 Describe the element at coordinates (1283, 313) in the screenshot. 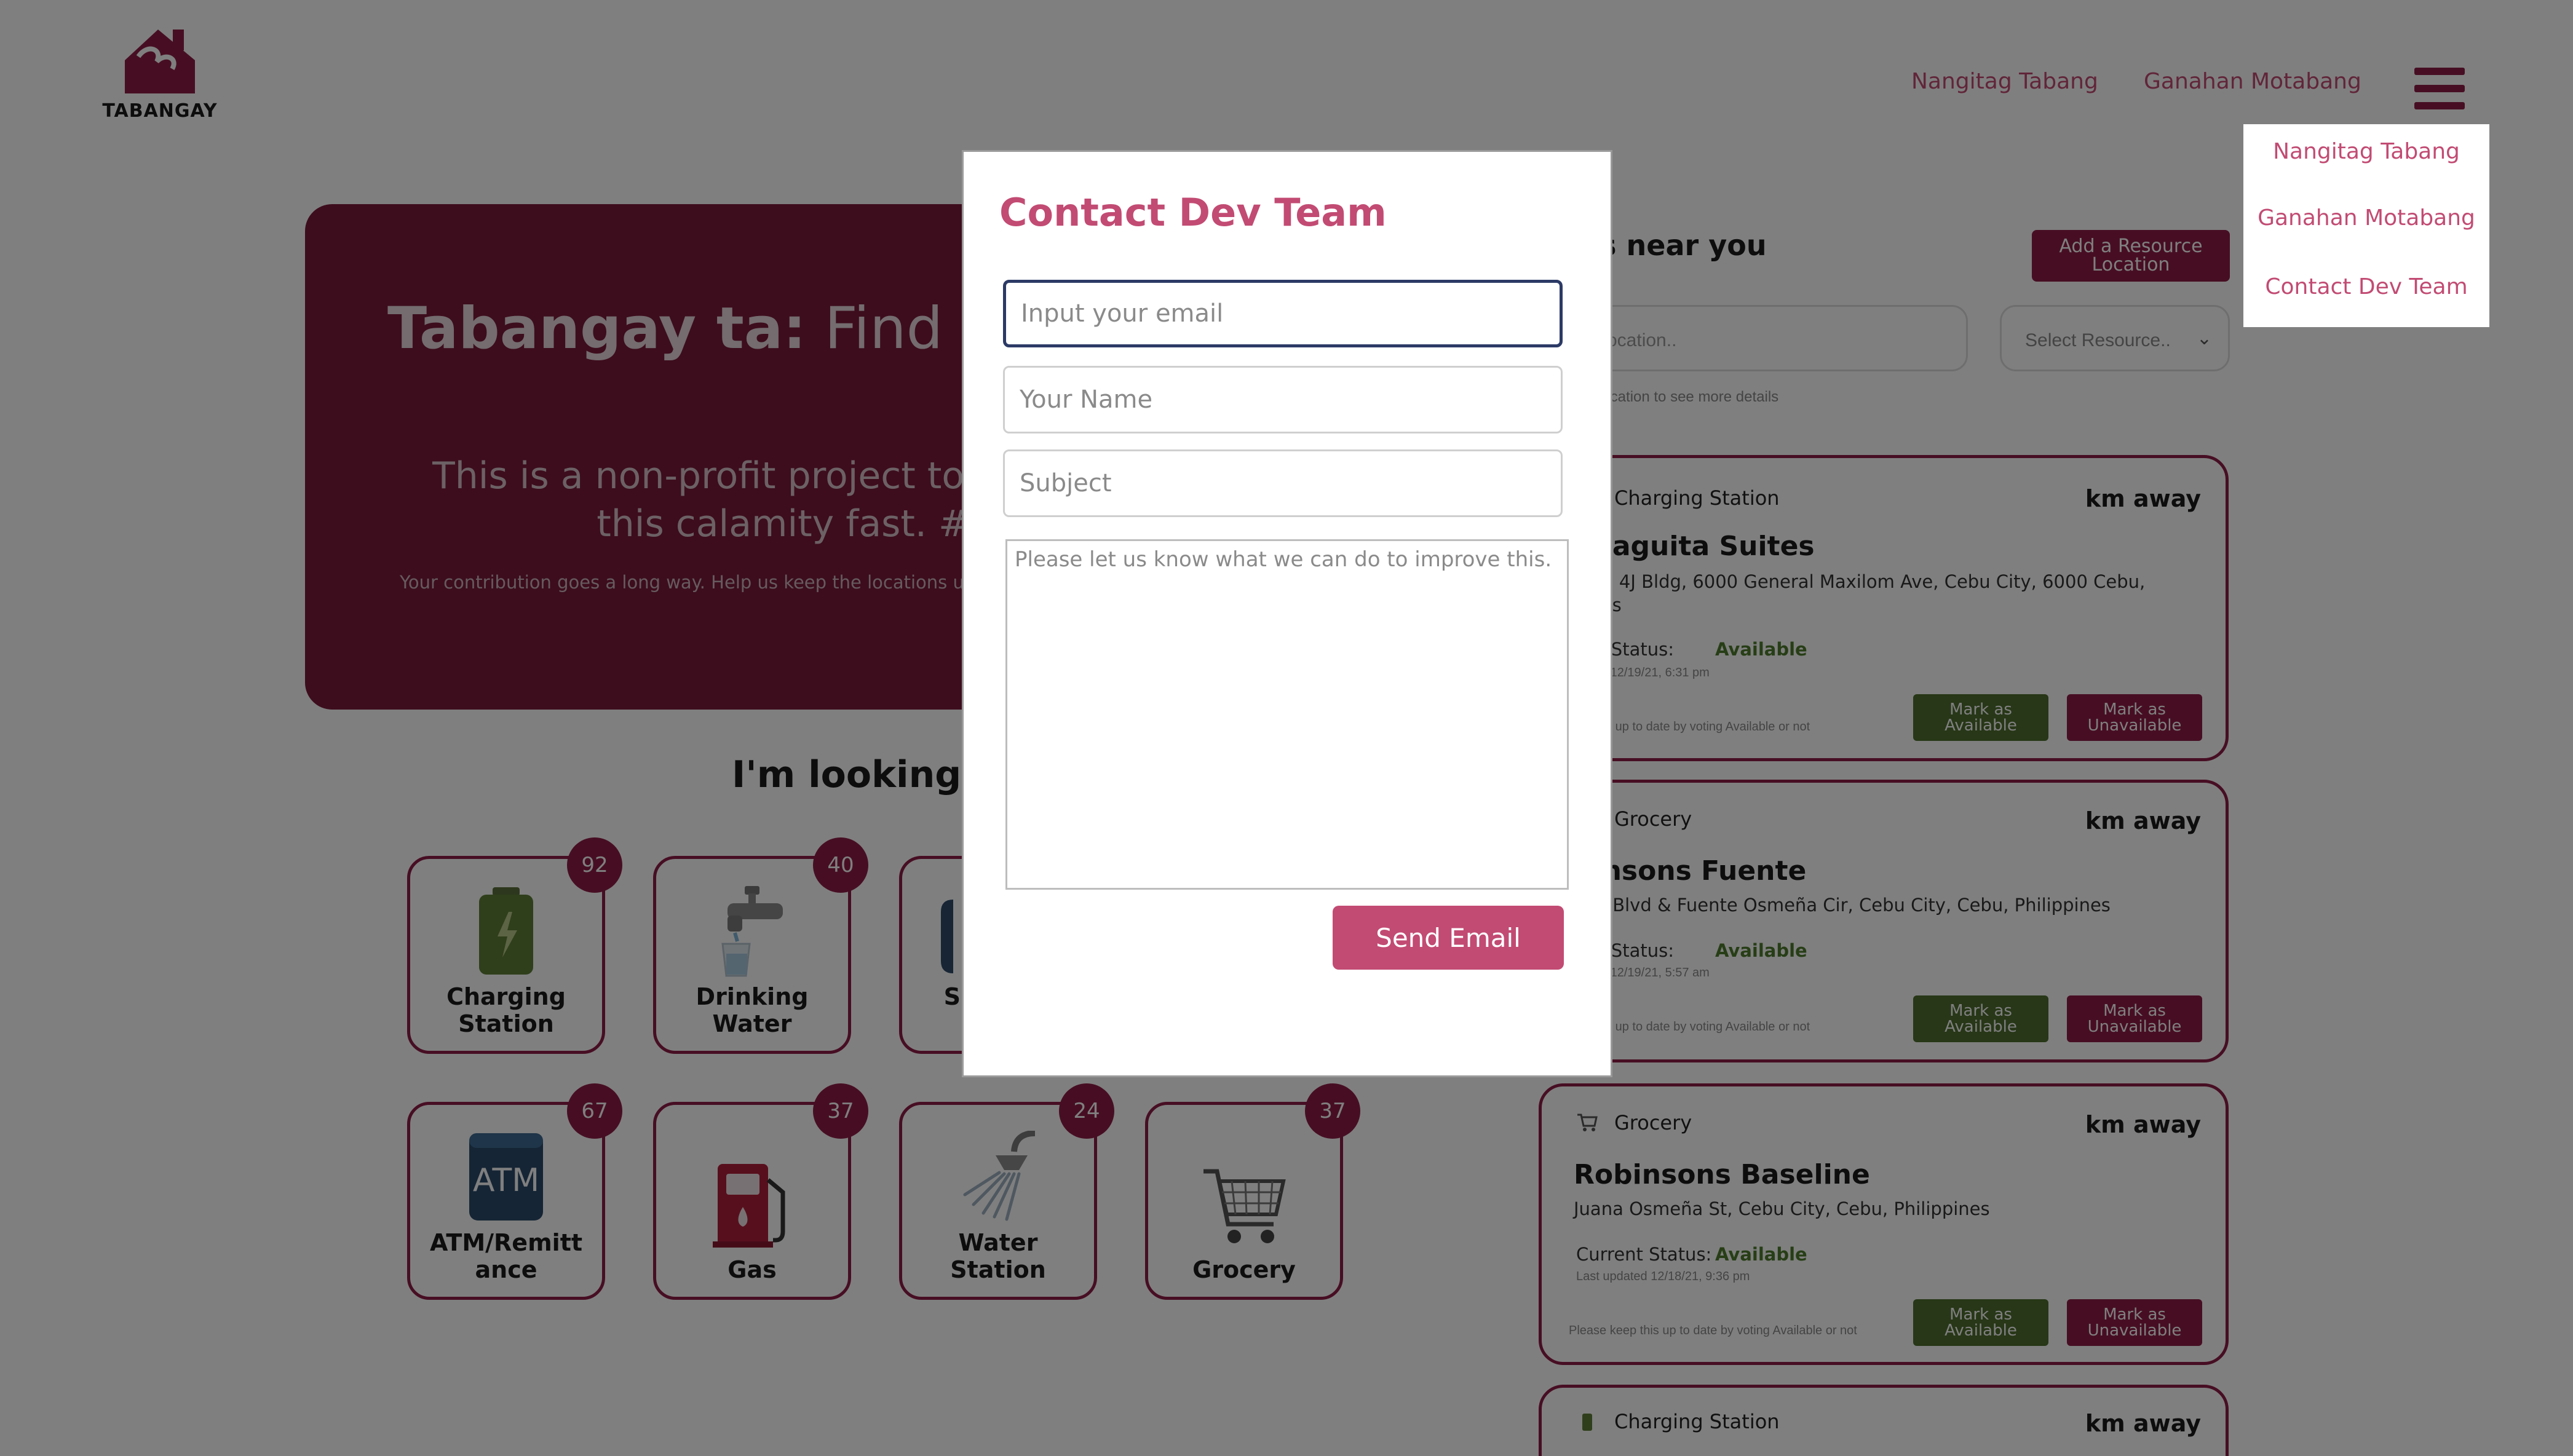

I see `email-field` at that location.